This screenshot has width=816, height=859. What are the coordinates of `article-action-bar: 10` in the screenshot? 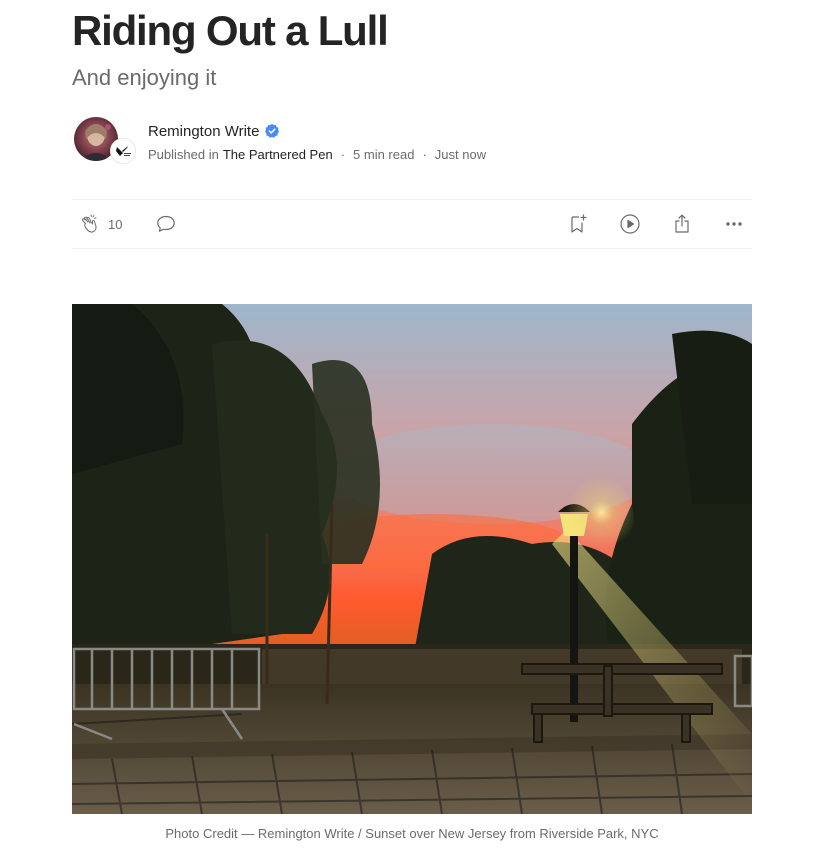 It's located at (412, 224).